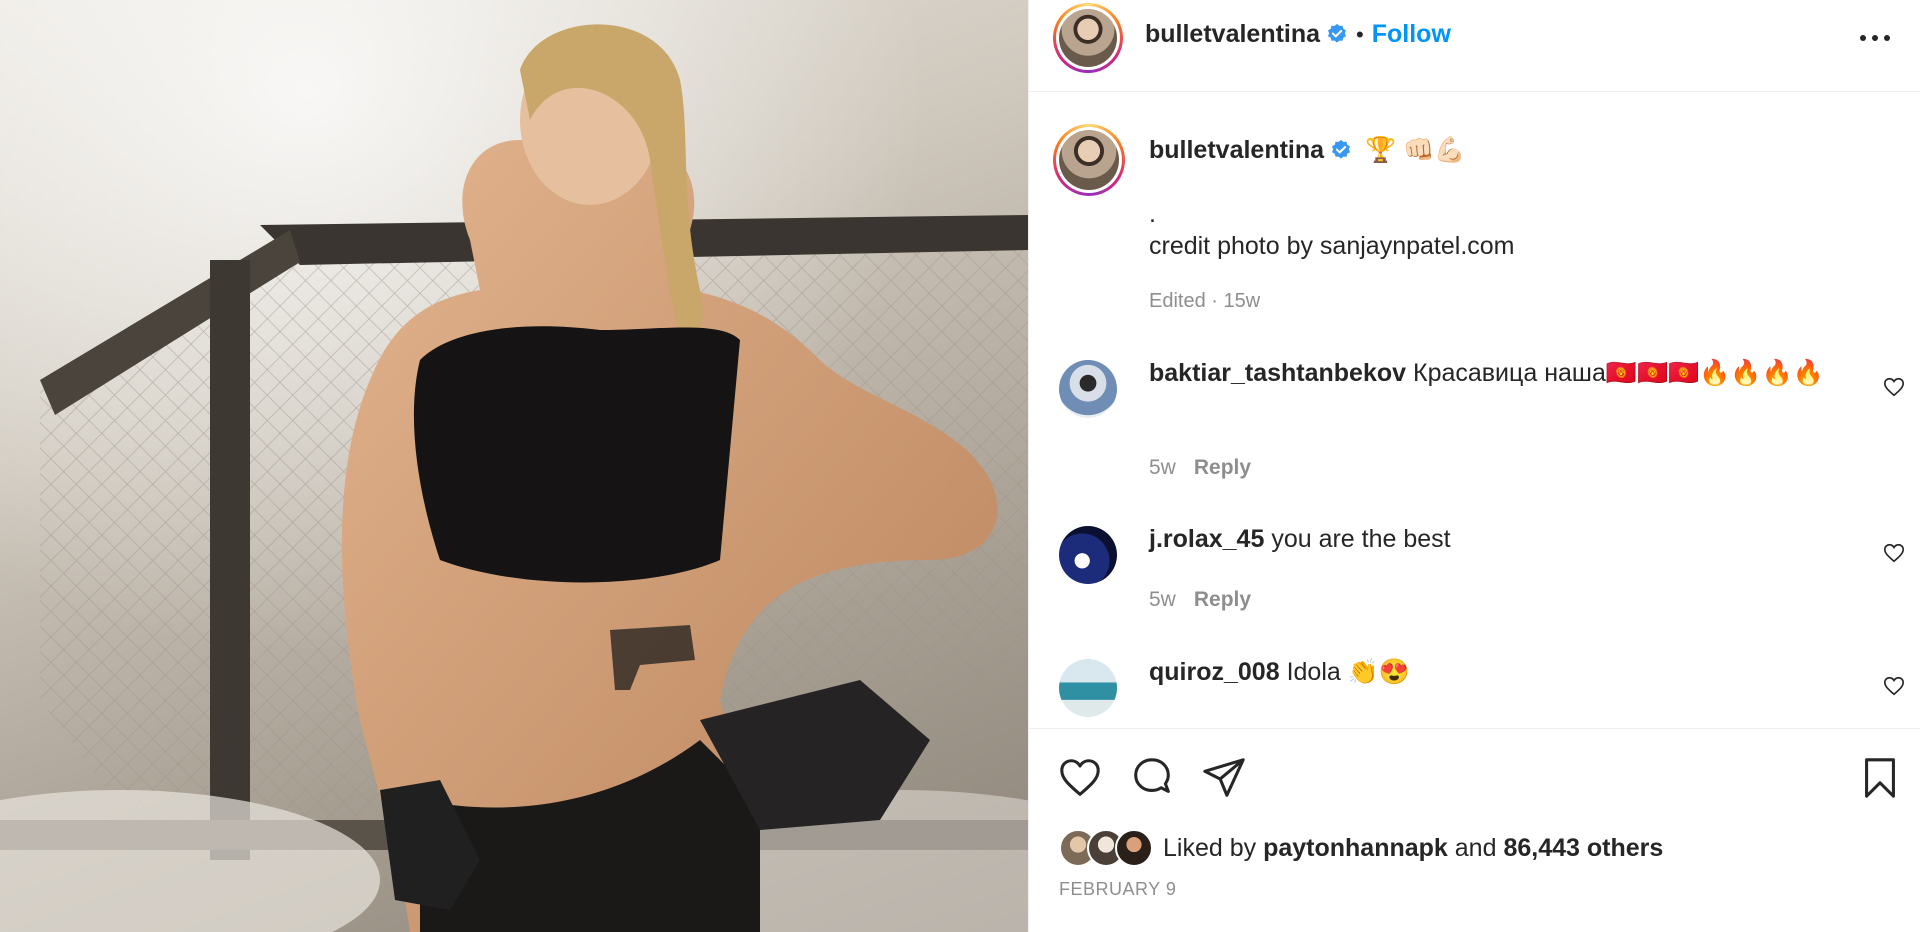 The width and height of the screenshot is (1920, 932). I want to click on caption-text-line-2: credit photo by sanjaynpatel.com, so click(1332, 246).